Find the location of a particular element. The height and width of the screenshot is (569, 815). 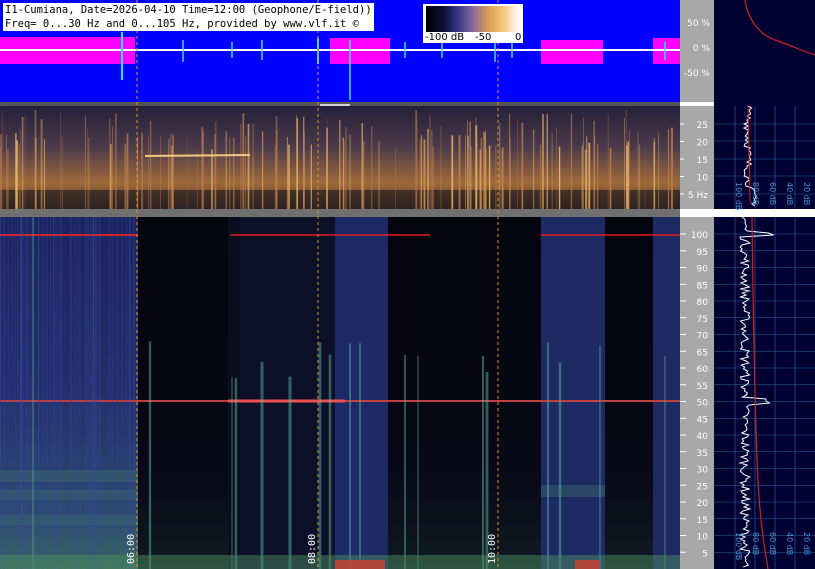

high-freq-tick-label: 70 is located at coordinates (703, 337).